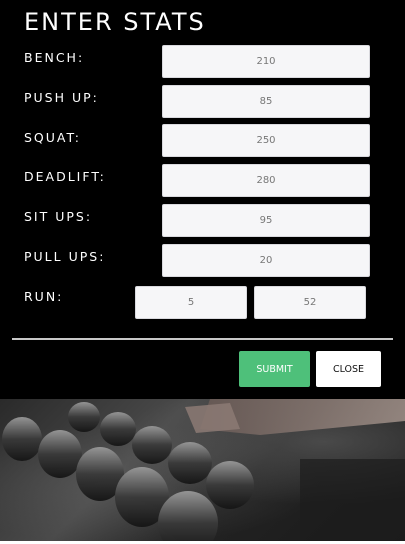  What do you see at coordinates (266, 180) in the screenshot?
I see `deadlift-input: 280` at bounding box center [266, 180].